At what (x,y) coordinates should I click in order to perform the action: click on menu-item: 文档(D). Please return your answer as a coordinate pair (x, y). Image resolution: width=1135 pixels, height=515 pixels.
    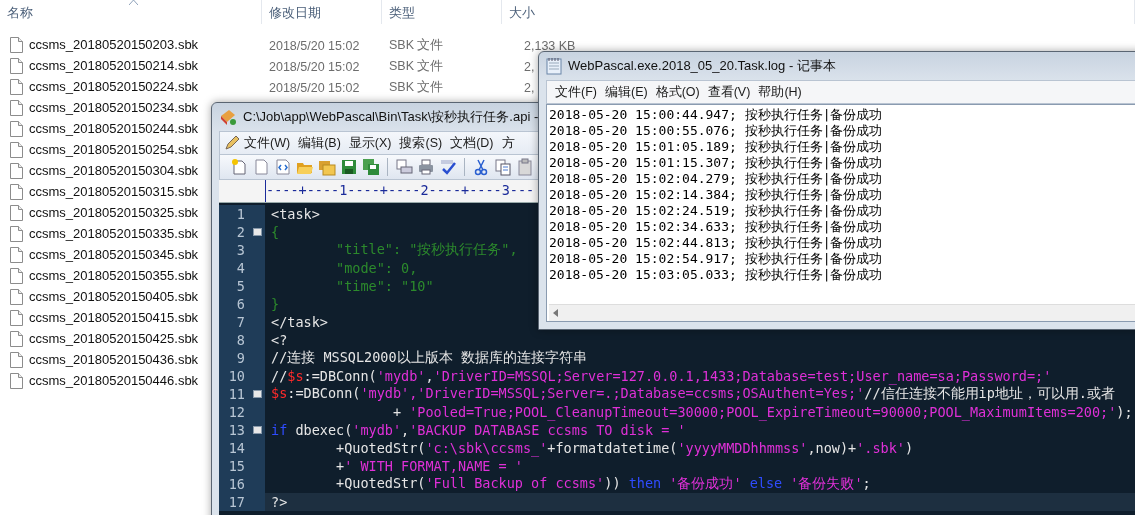
    Looking at the image, I should click on (472, 143).